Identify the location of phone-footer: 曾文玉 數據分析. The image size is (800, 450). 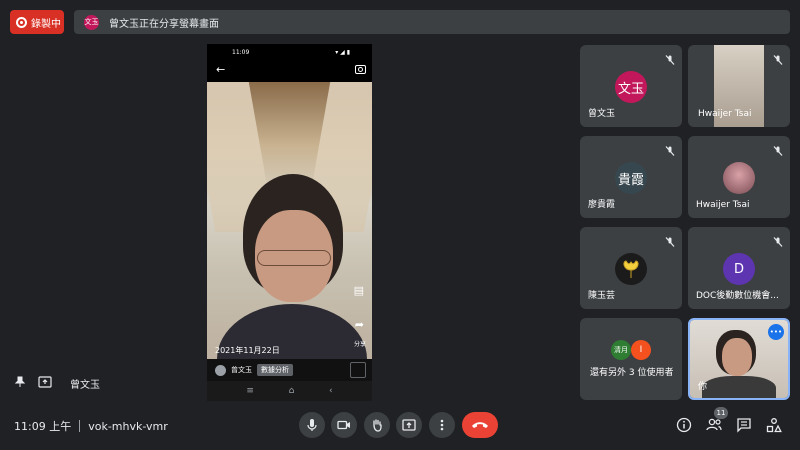
(289, 370).